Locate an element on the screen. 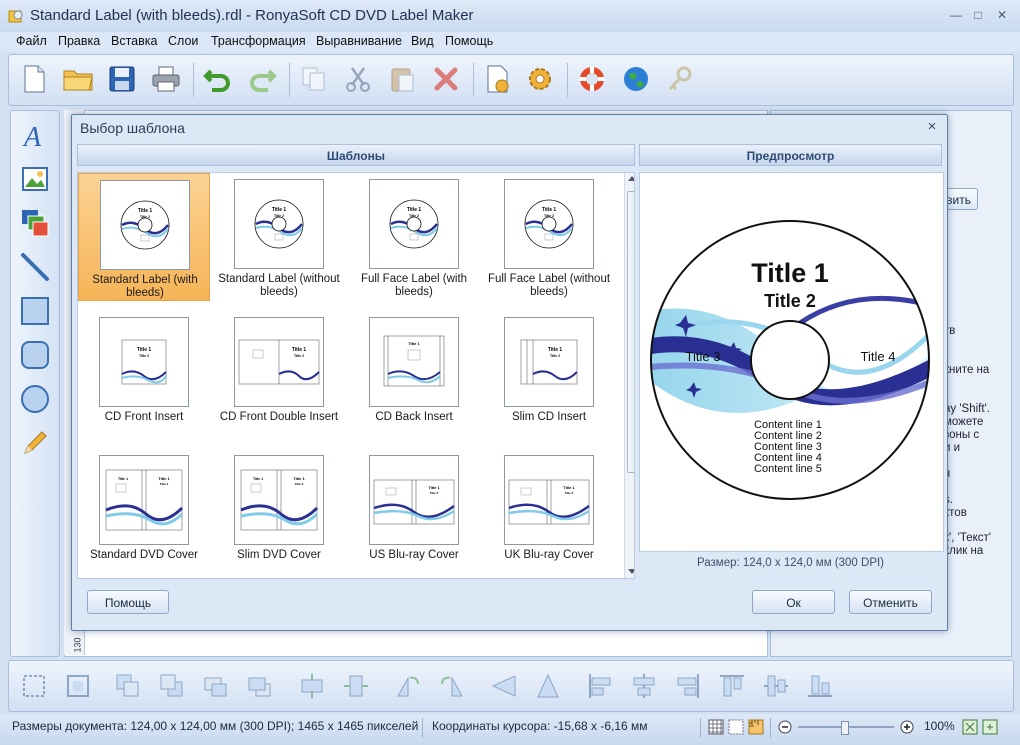  rulers-toggle-icon is located at coordinates (756, 727).